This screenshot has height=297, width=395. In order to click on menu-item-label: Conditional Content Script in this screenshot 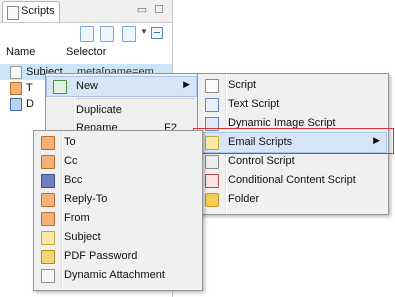, I will do `click(292, 180)`.